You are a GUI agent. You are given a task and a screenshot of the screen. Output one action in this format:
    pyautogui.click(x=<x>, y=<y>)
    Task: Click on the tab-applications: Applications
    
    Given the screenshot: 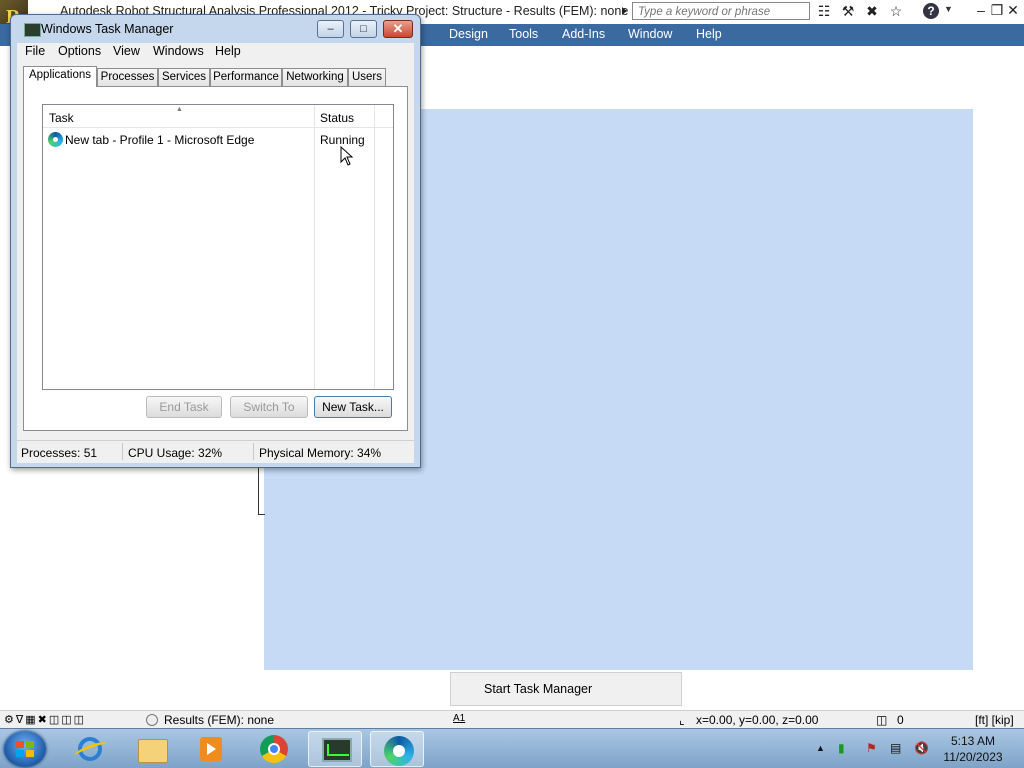 What is the action you would take?
    pyautogui.click(x=60, y=76)
    